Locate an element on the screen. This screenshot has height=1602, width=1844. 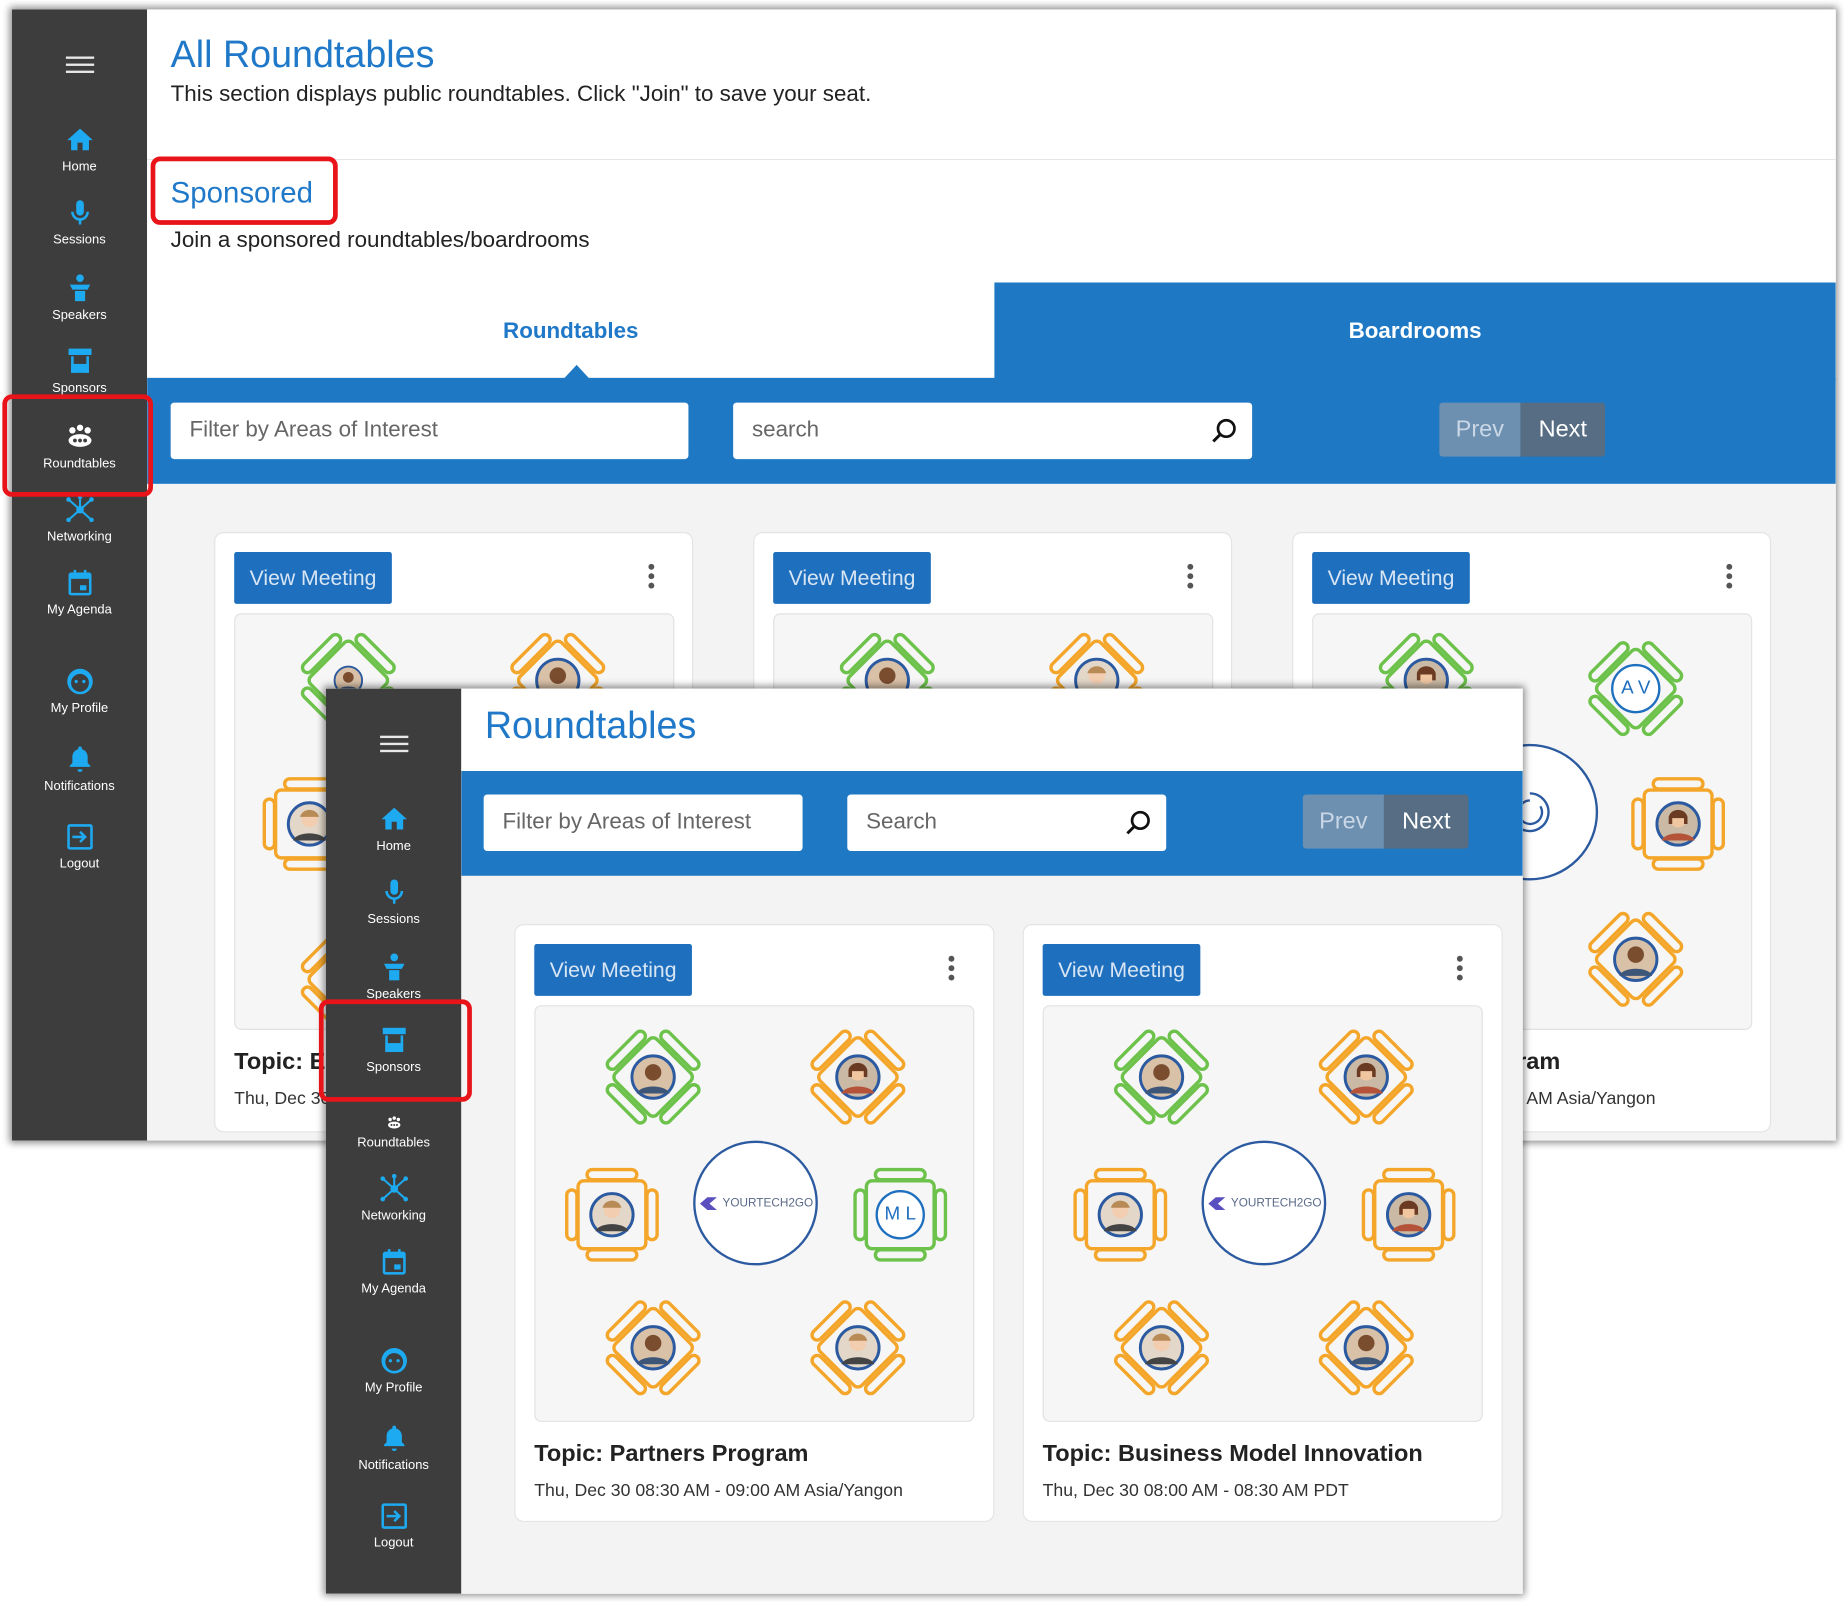
page-header: Roundtables is located at coordinates (992, 730).